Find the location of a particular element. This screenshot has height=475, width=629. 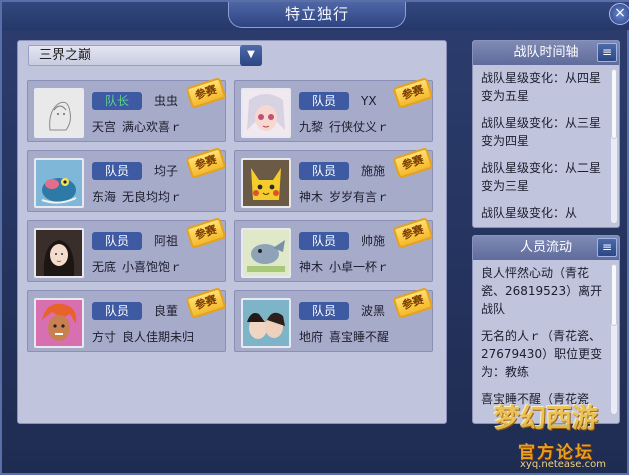

member-name: 帅施 is located at coordinates (373, 241).